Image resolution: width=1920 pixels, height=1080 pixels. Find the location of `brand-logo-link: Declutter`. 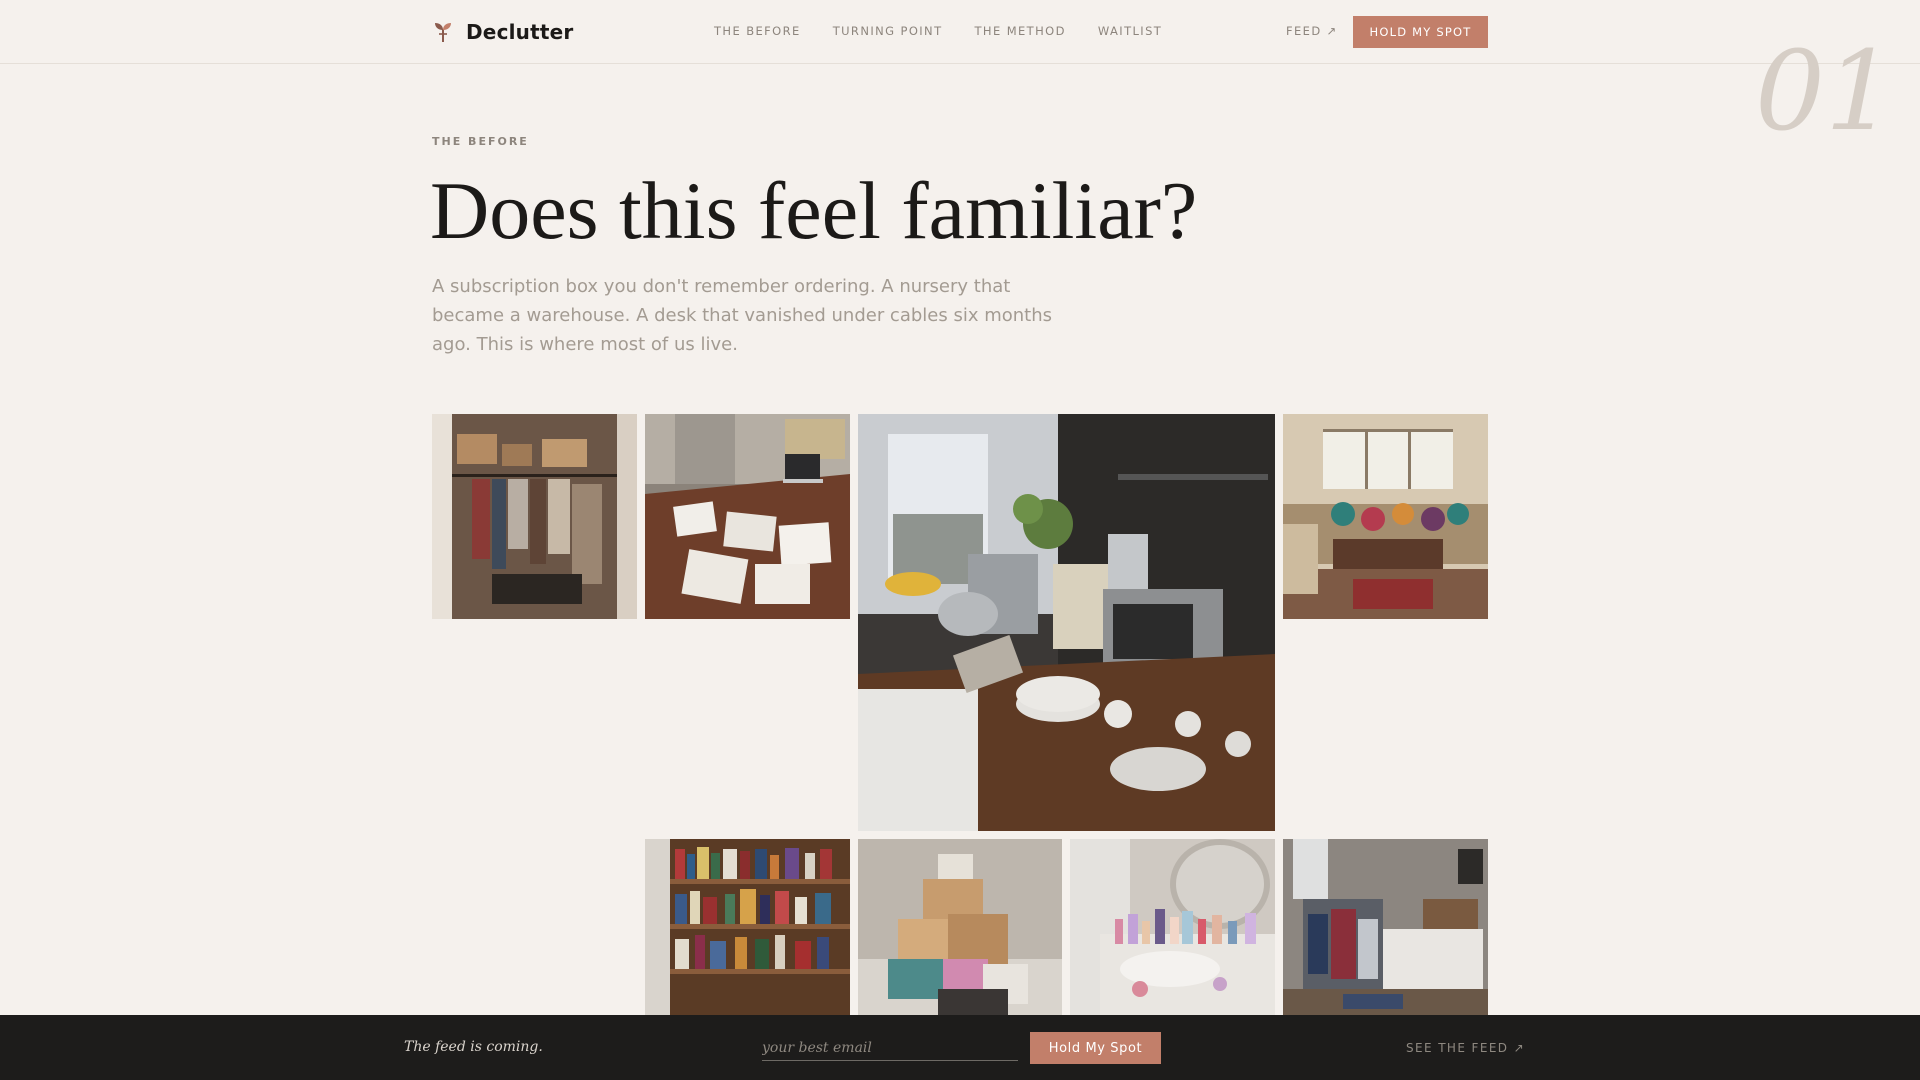

brand-logo-link: Declutter is located at coordinates (502, 32).